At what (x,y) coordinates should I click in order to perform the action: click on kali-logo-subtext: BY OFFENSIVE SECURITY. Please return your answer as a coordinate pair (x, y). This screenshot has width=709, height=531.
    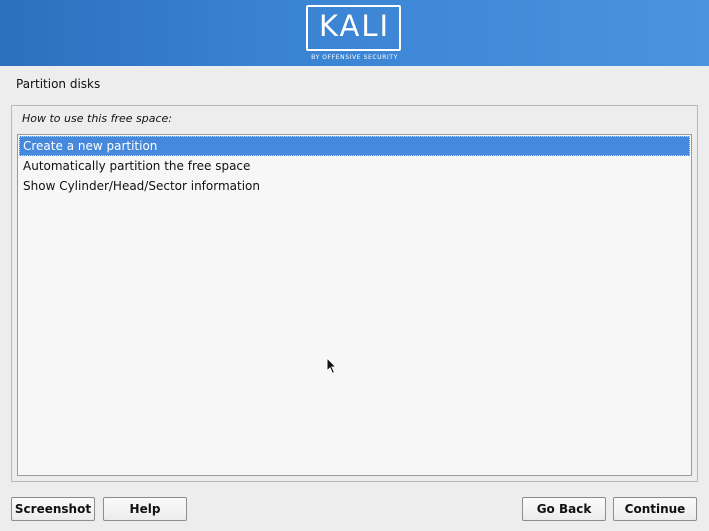
    Looking at the image, I should click on (354, 57).